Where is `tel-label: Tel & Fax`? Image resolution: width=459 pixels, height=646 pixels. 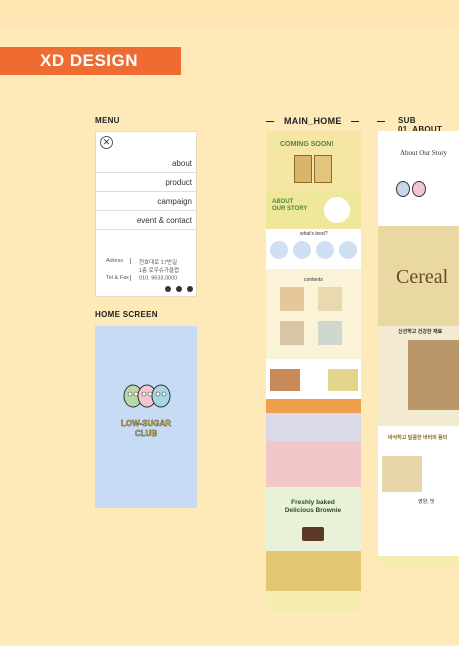
tel-label: Tel & Fax is located at coordinates (117, 278).